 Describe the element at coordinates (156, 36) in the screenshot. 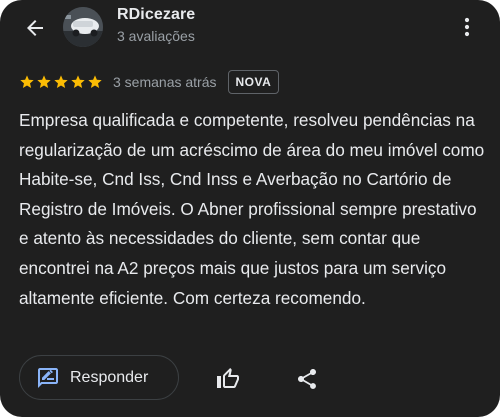

I see `author-review-count: 3 avaliações` at that location.